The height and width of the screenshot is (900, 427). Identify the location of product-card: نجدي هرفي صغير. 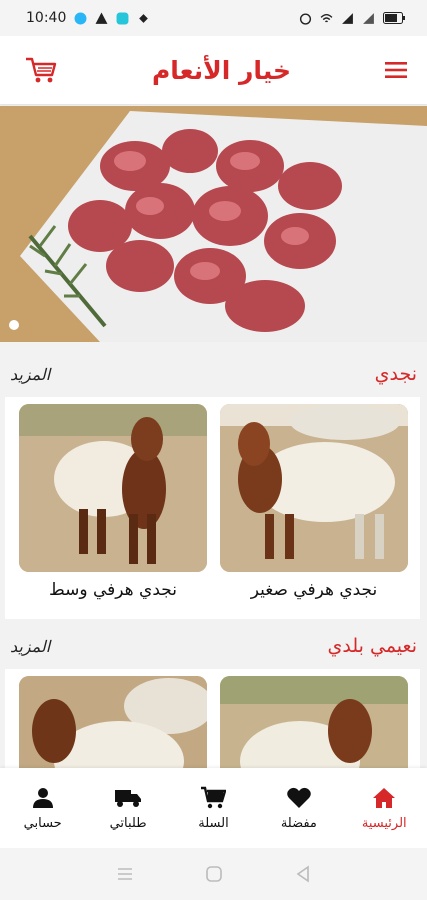
(314, 502).